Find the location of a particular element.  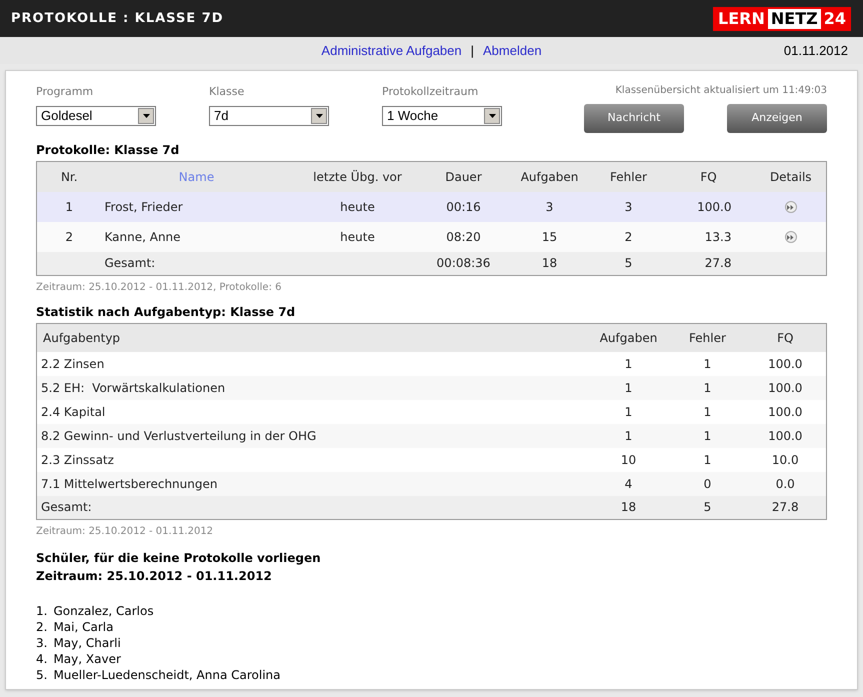

table-cell: Kanne, Anne is located at coordinates (197, 237).